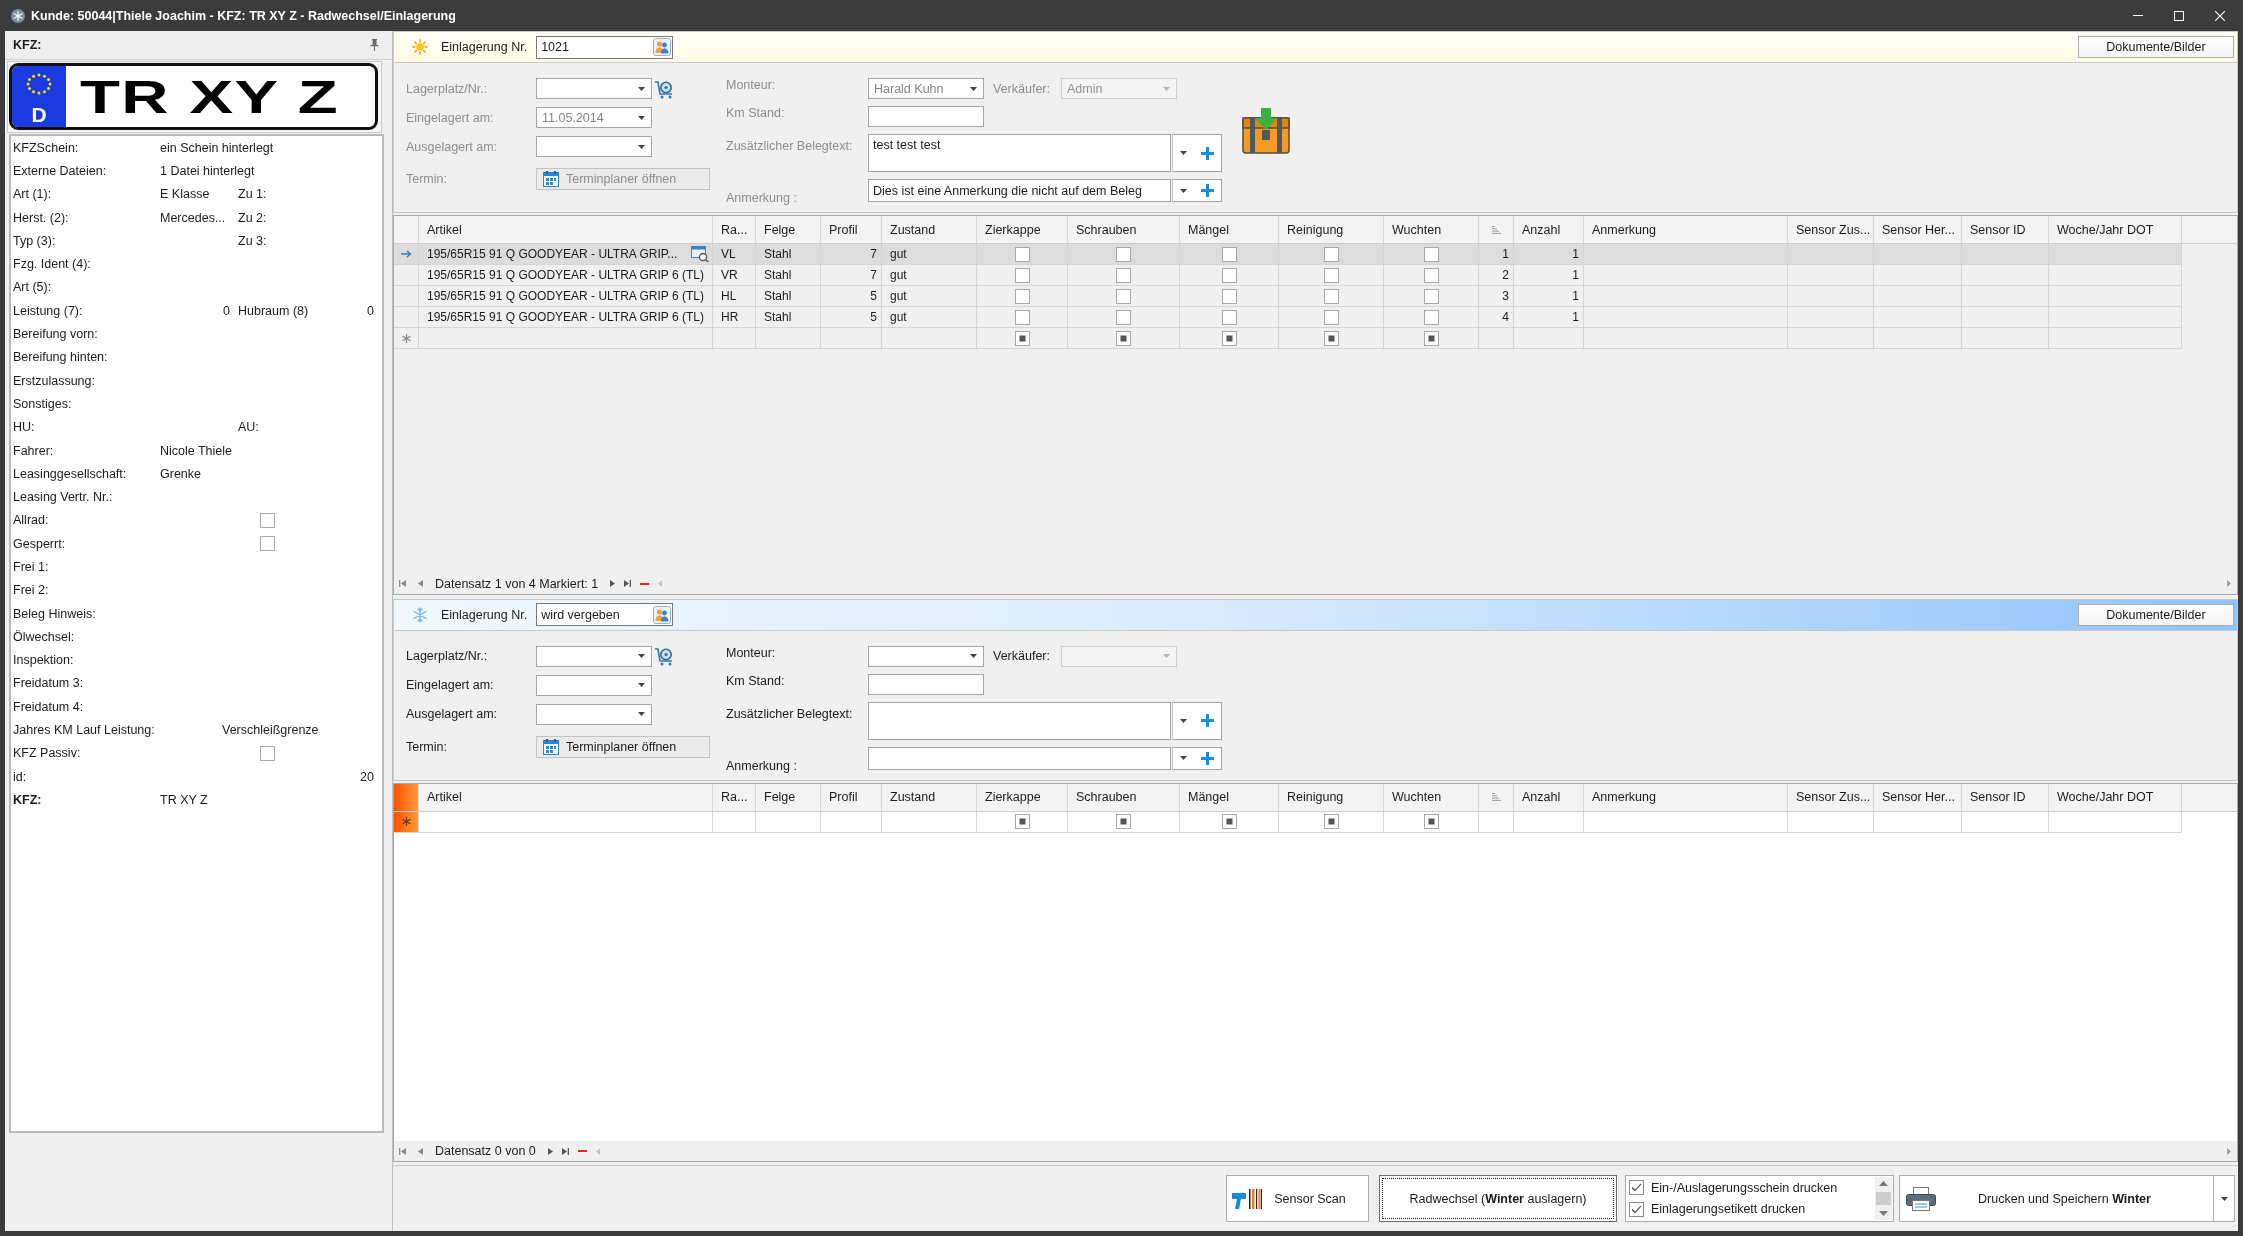  What do you see at coordinates (402, 1151) in the screenshot?
I see `go-first-icon` at bounding box center [402, 1151].